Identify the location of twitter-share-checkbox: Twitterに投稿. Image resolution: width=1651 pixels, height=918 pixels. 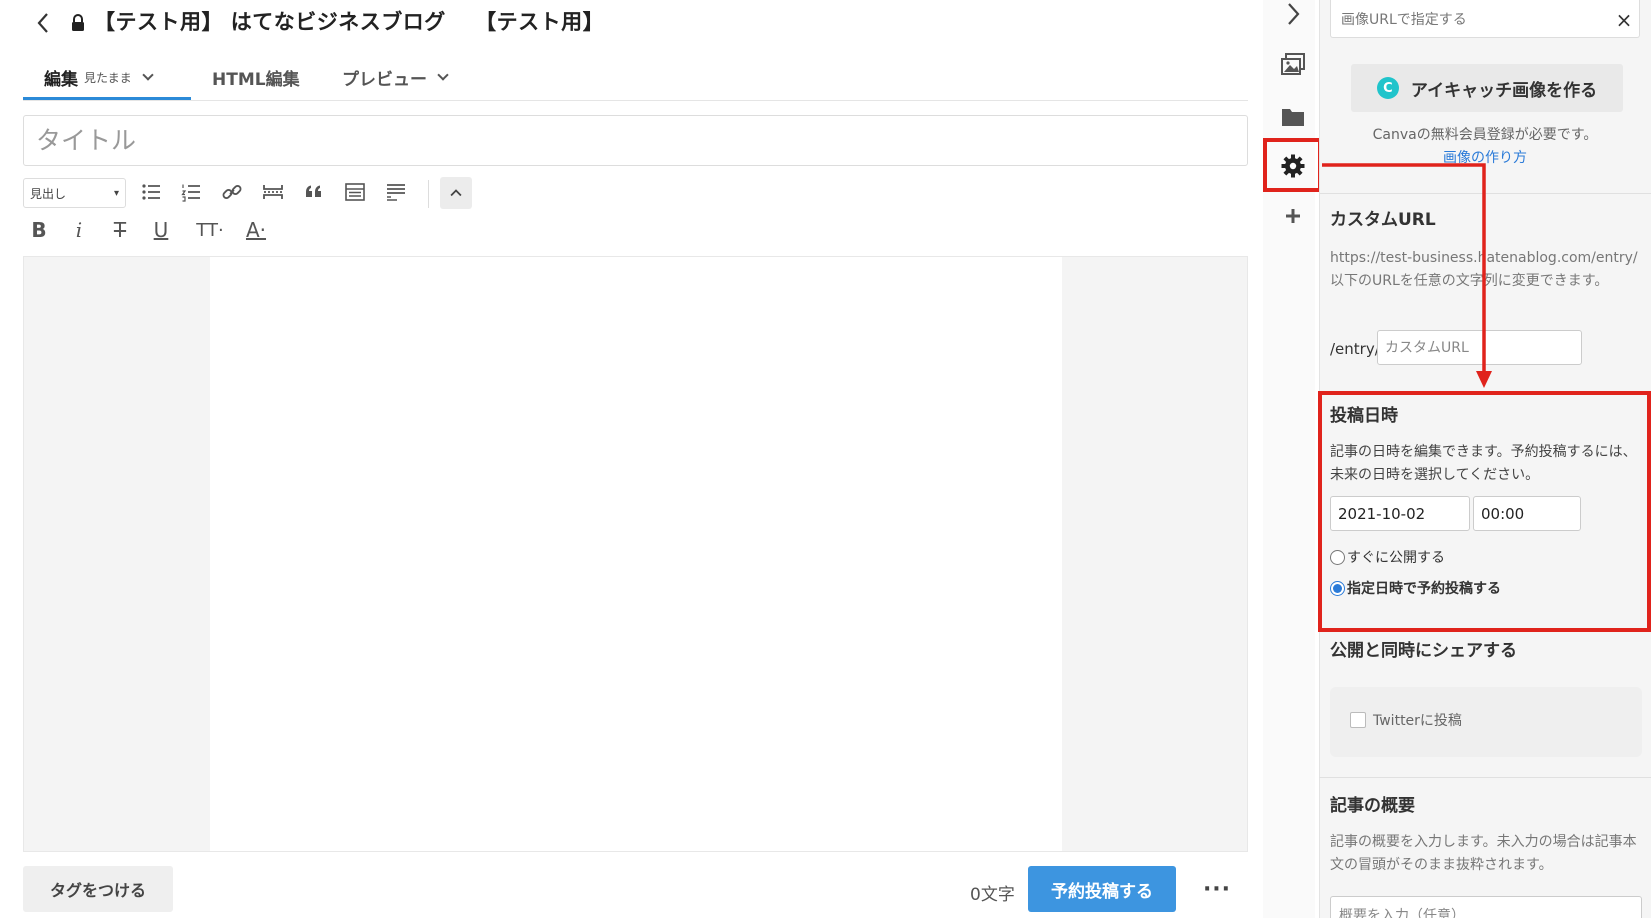
(1406, 720).